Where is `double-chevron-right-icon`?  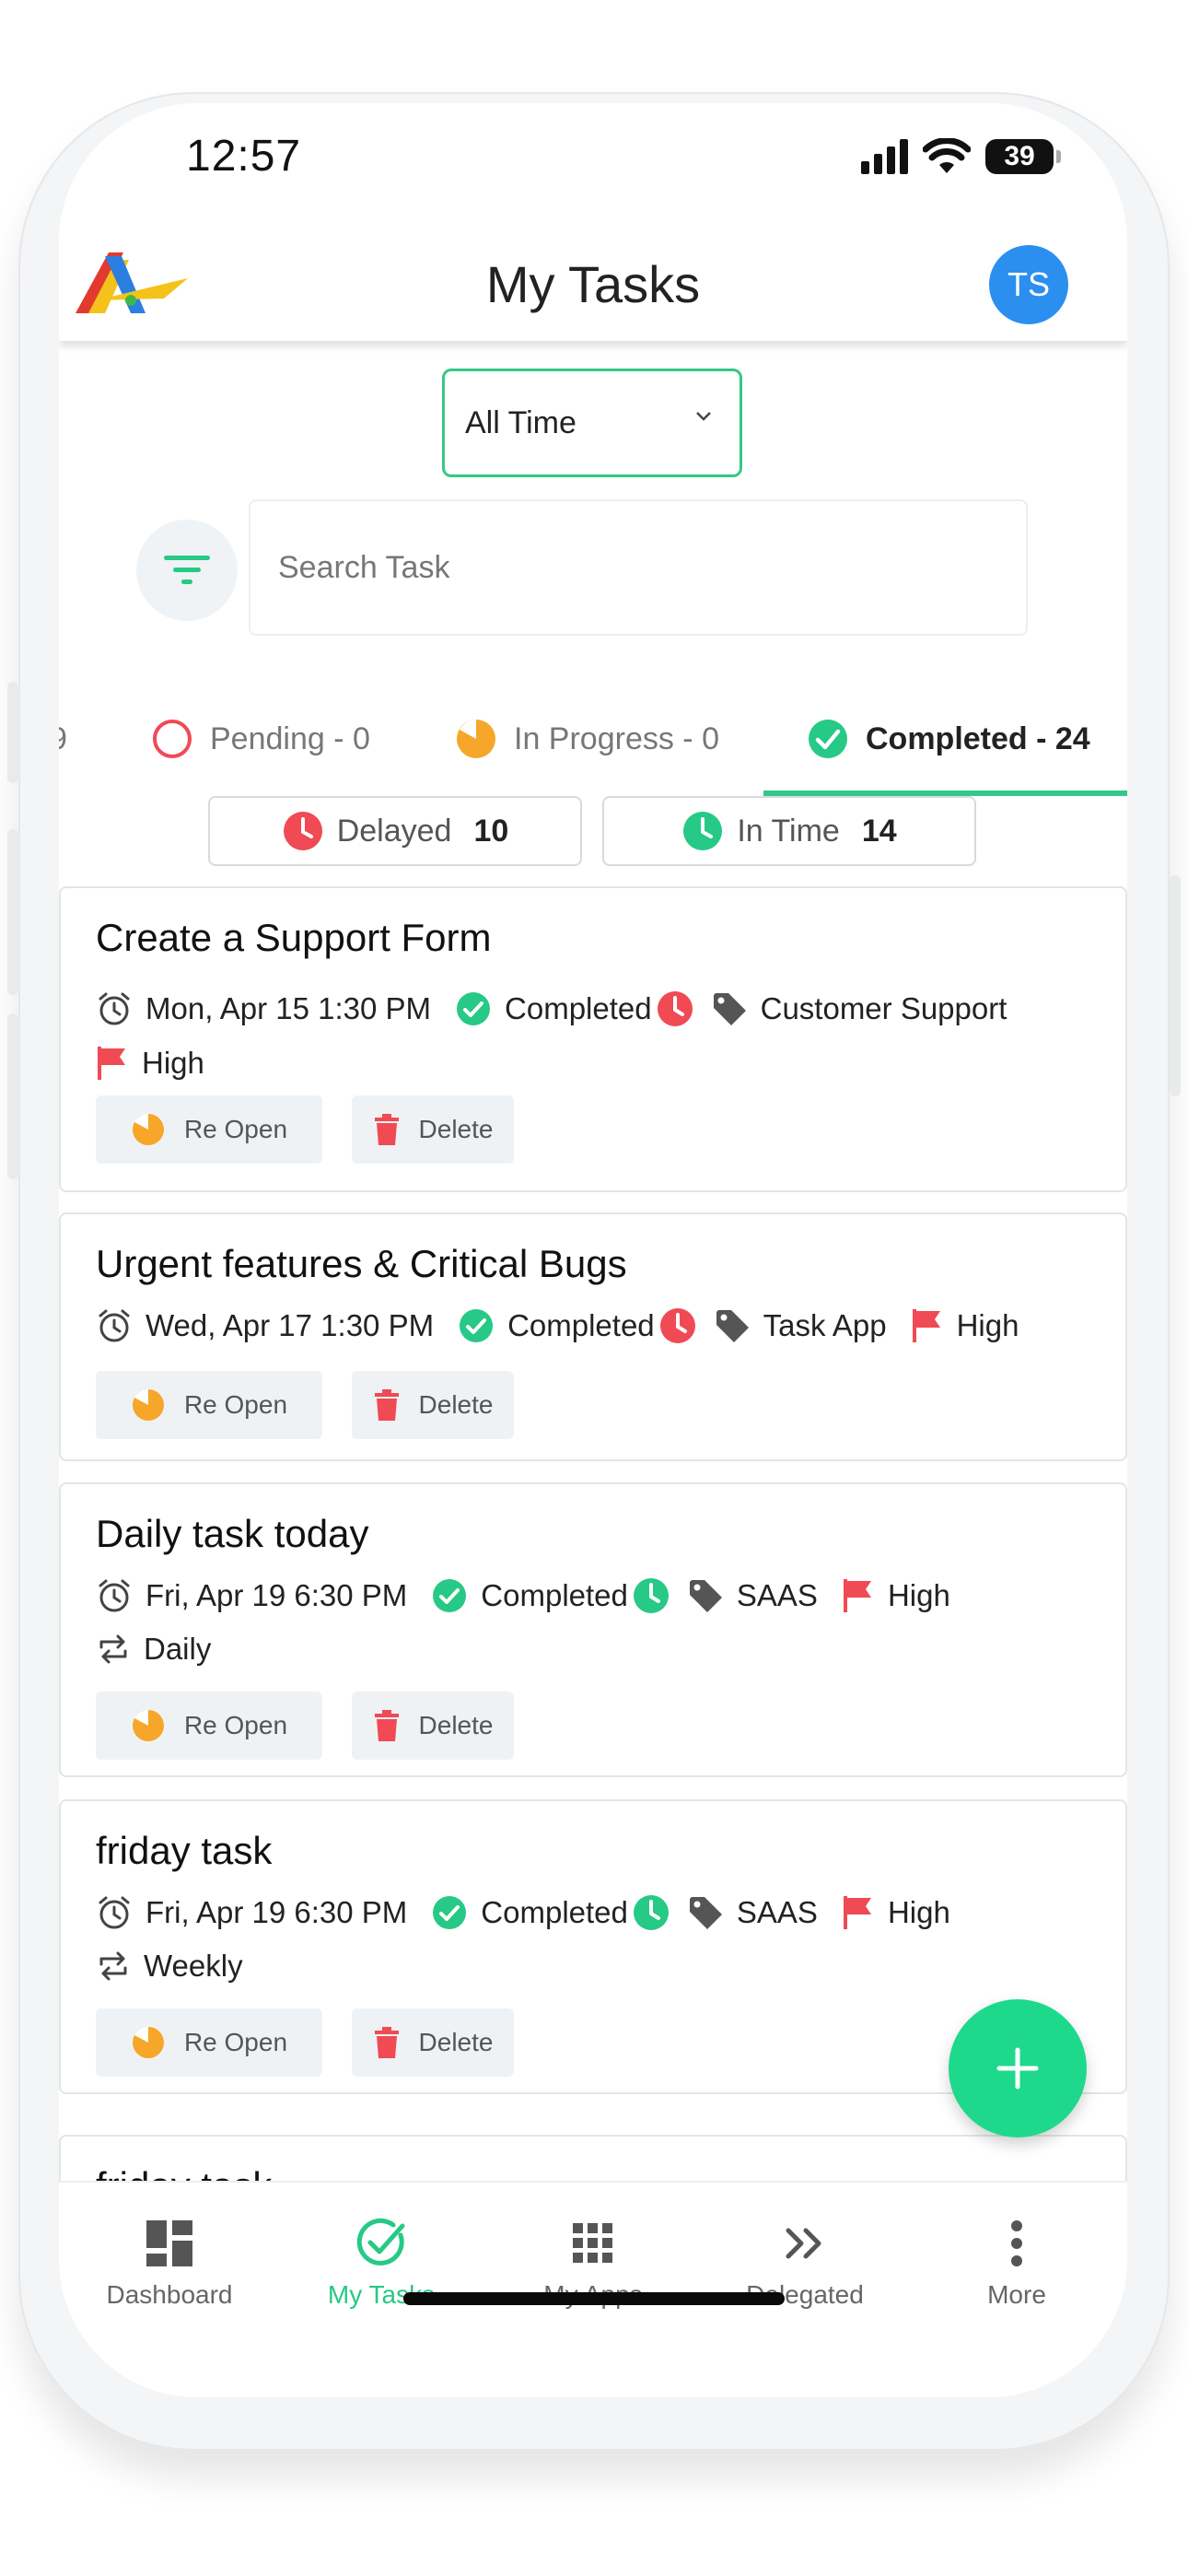
double-chevron-right-icon is located at coordinates (804, 2243).